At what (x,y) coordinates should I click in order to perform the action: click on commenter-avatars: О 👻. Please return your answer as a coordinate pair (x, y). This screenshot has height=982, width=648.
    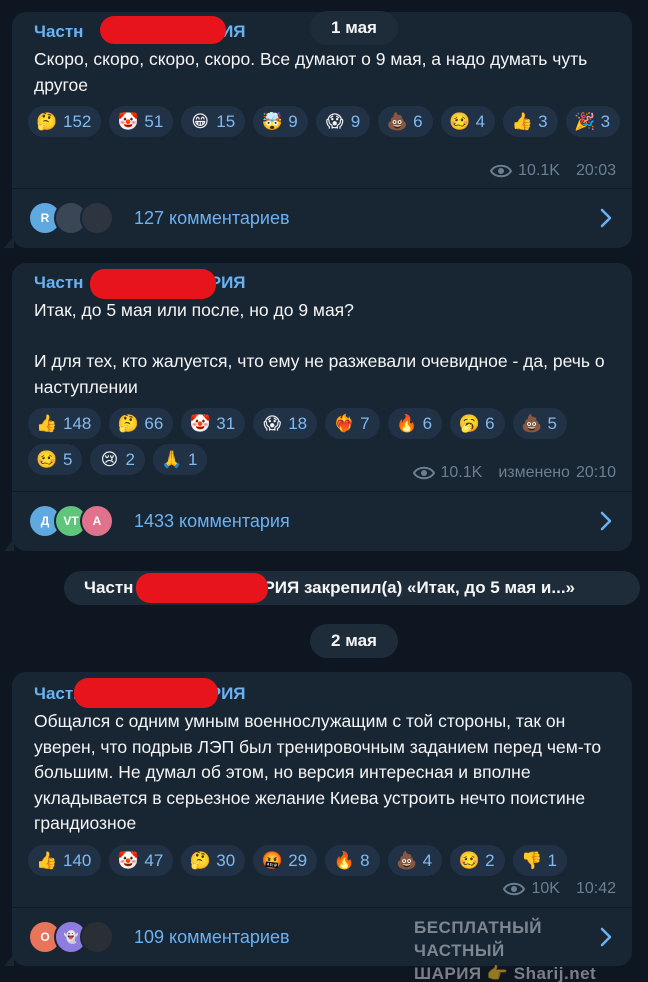
    Looking at the image, I should click on (77, 937).